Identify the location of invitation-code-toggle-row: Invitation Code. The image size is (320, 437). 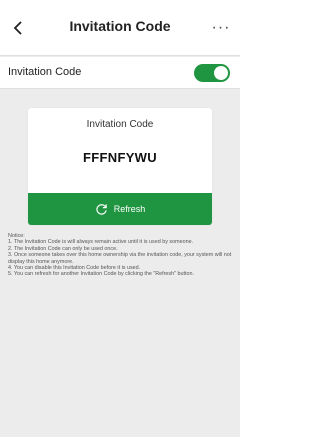
(120, 73).